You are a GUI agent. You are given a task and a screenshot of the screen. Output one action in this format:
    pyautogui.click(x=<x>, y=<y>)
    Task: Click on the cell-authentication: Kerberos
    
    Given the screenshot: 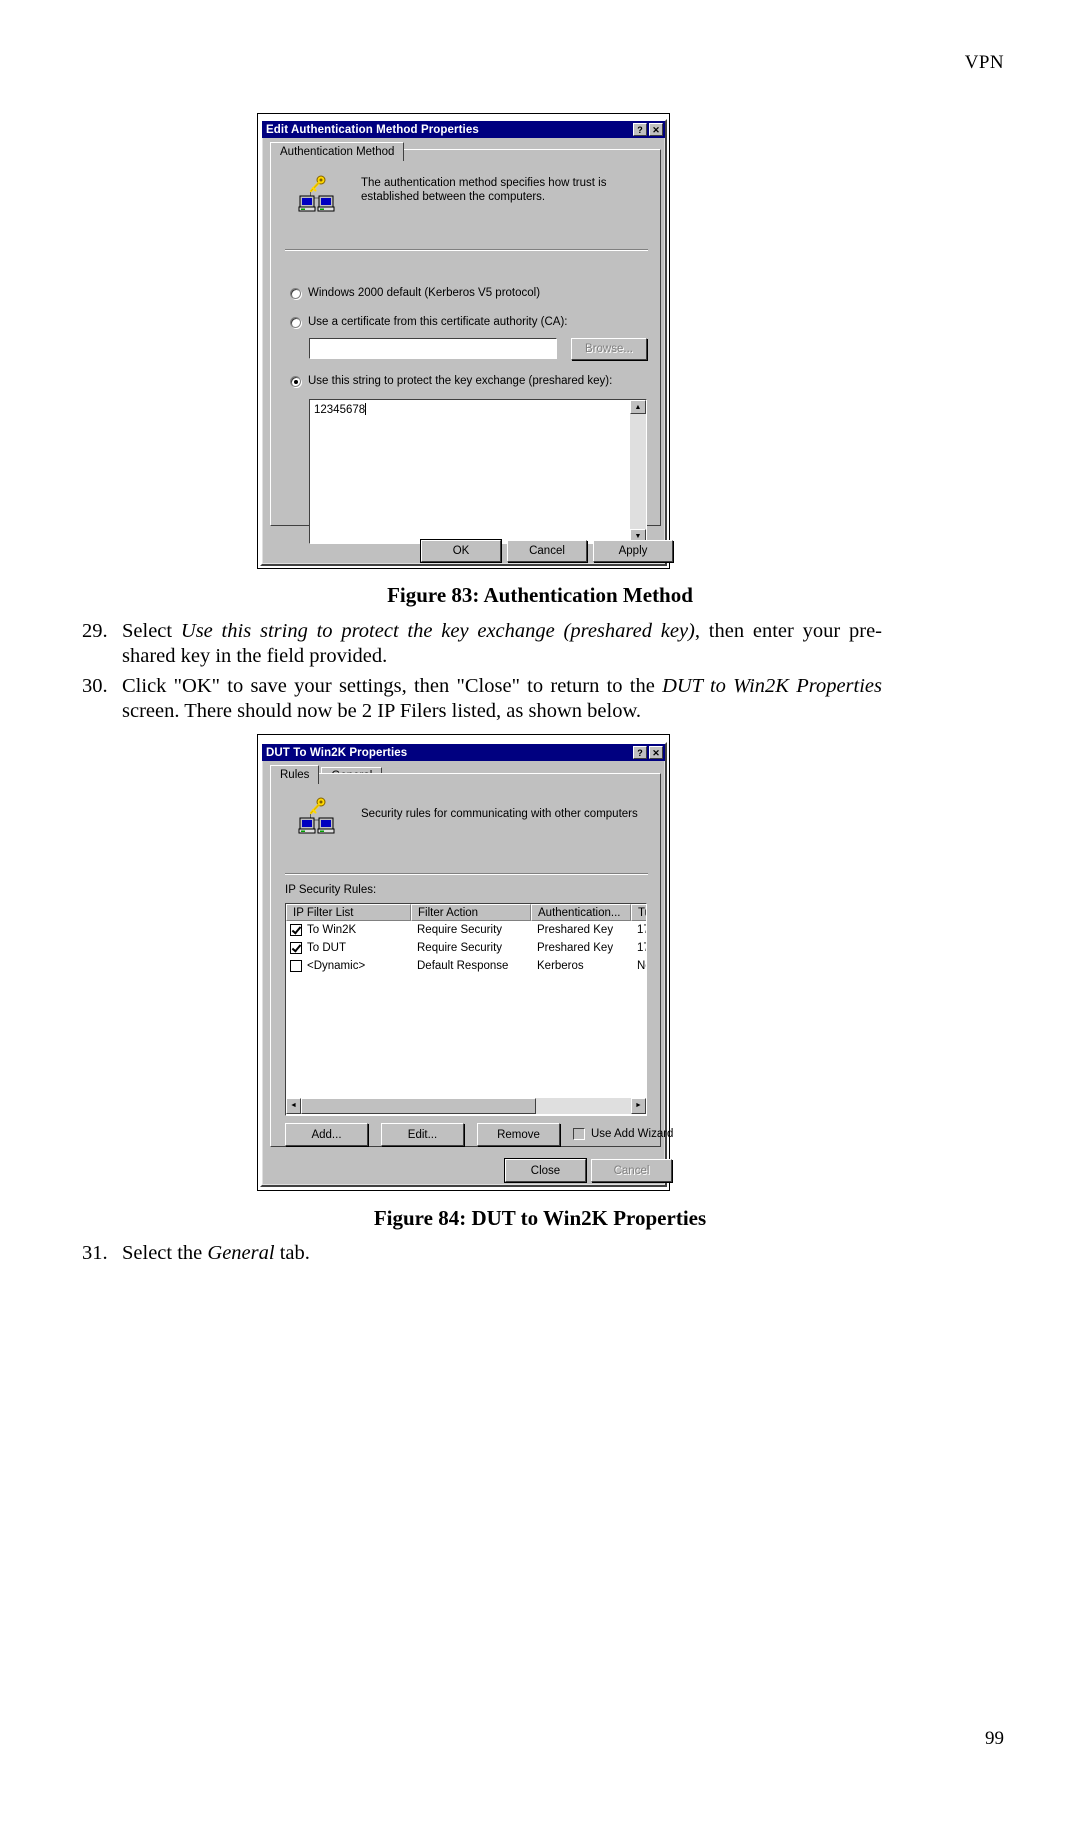 What is the action you would take?
    pyautogui.click(x=560, y=966)
    